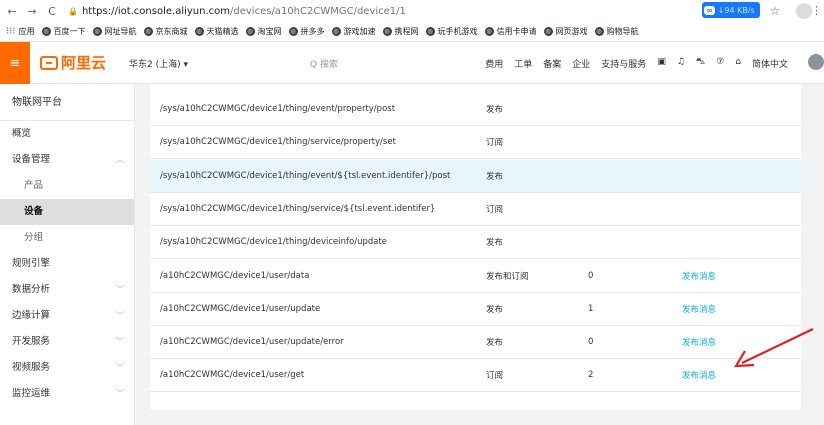  I want to click on bookmark-item: ◎ 百度一下, so click(63, 31).